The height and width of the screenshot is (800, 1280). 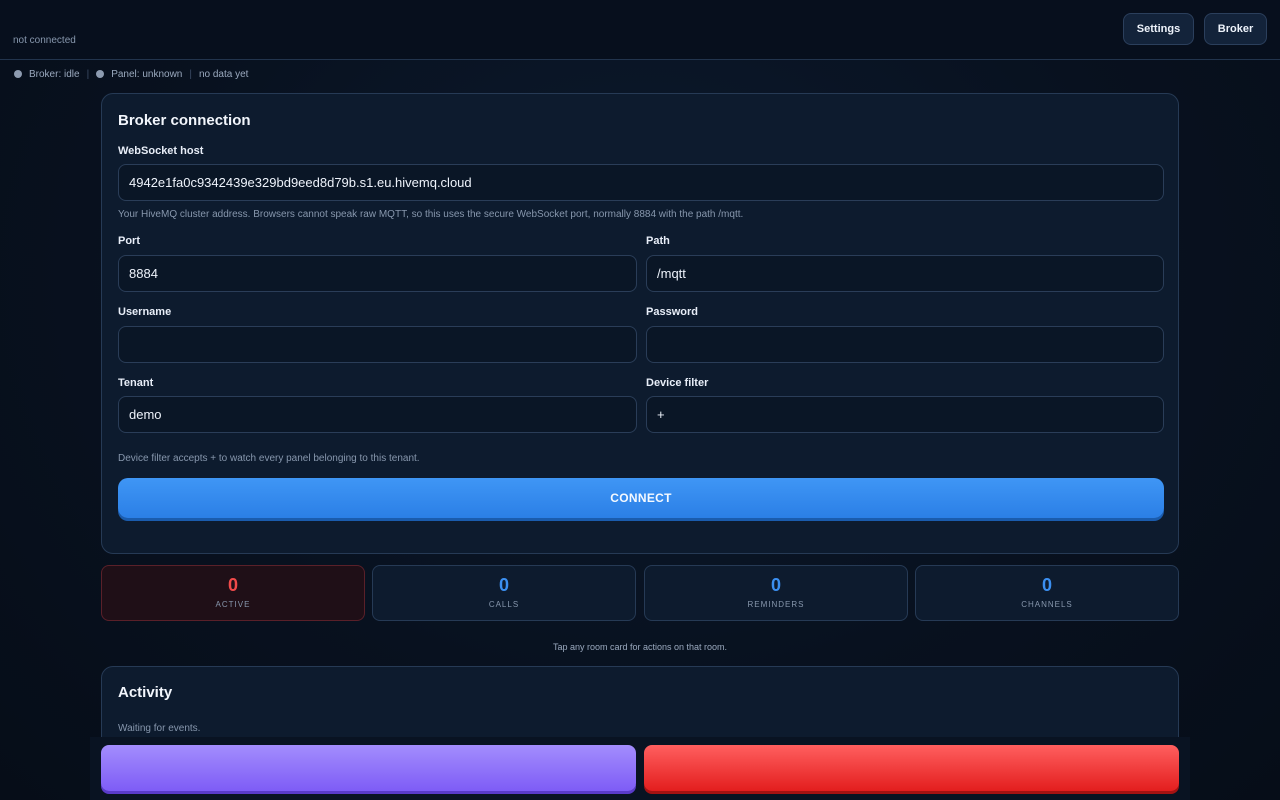 What do you see at coordinates (504, 604) in the screenshot?
I see `stat-calls-label: CALLS` at bounding box center [504, 604].